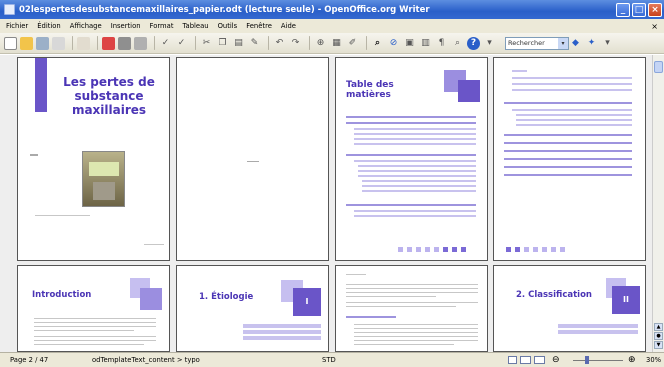 Image resolution: width=664 pixels, height=367 pixels. Describe the element at coordinates (252, 308) in the screenshot. I see `page-etiology: I 1. Étiologie` at that location.